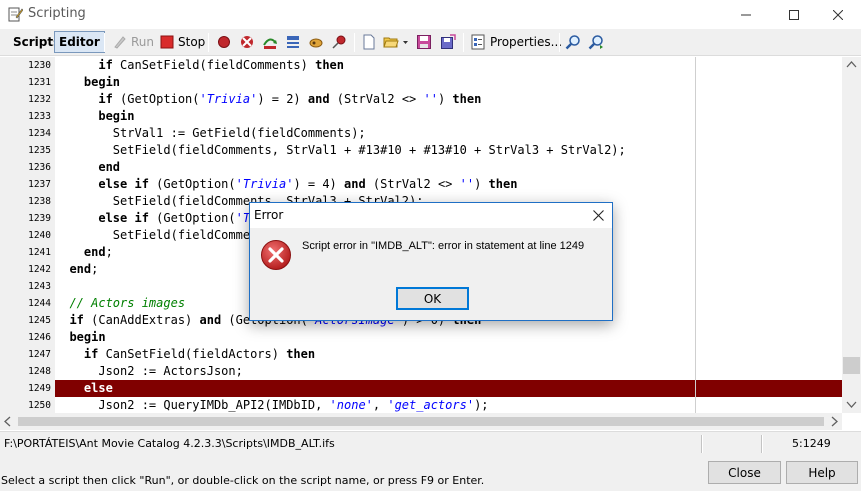  I want to click on minimize-button, so click(746, 14).